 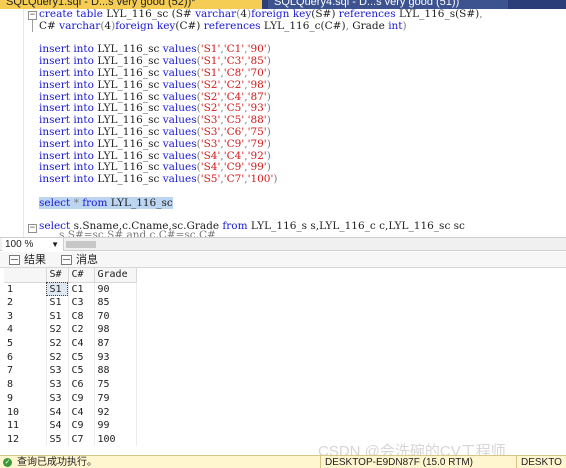 I want to click on table-cell: 87, so click(x=115, y=343).